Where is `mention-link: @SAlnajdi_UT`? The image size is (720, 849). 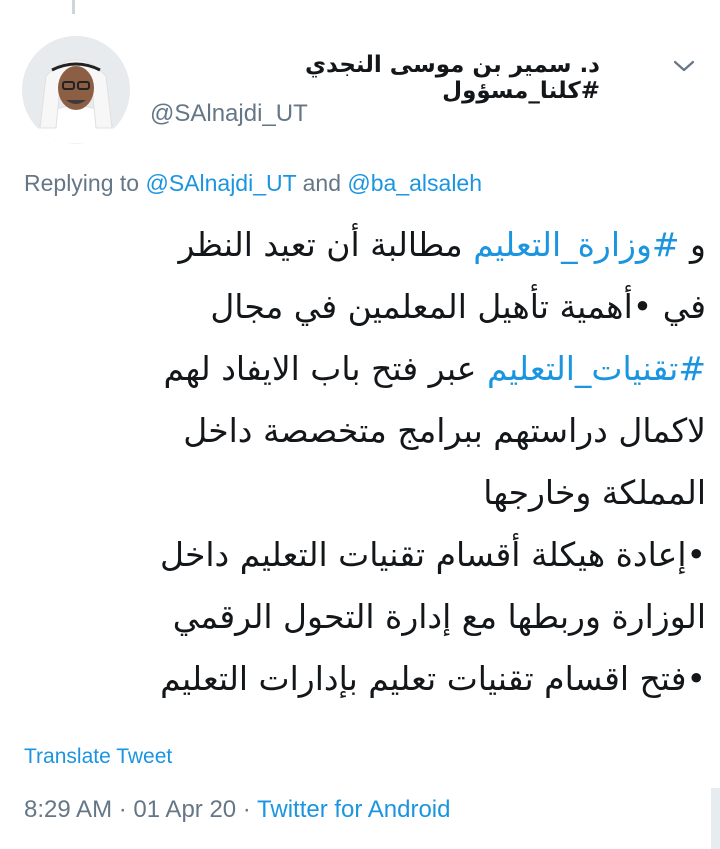 mention-link: @SAlnajdi_UT is located at coordinates (220, 183).